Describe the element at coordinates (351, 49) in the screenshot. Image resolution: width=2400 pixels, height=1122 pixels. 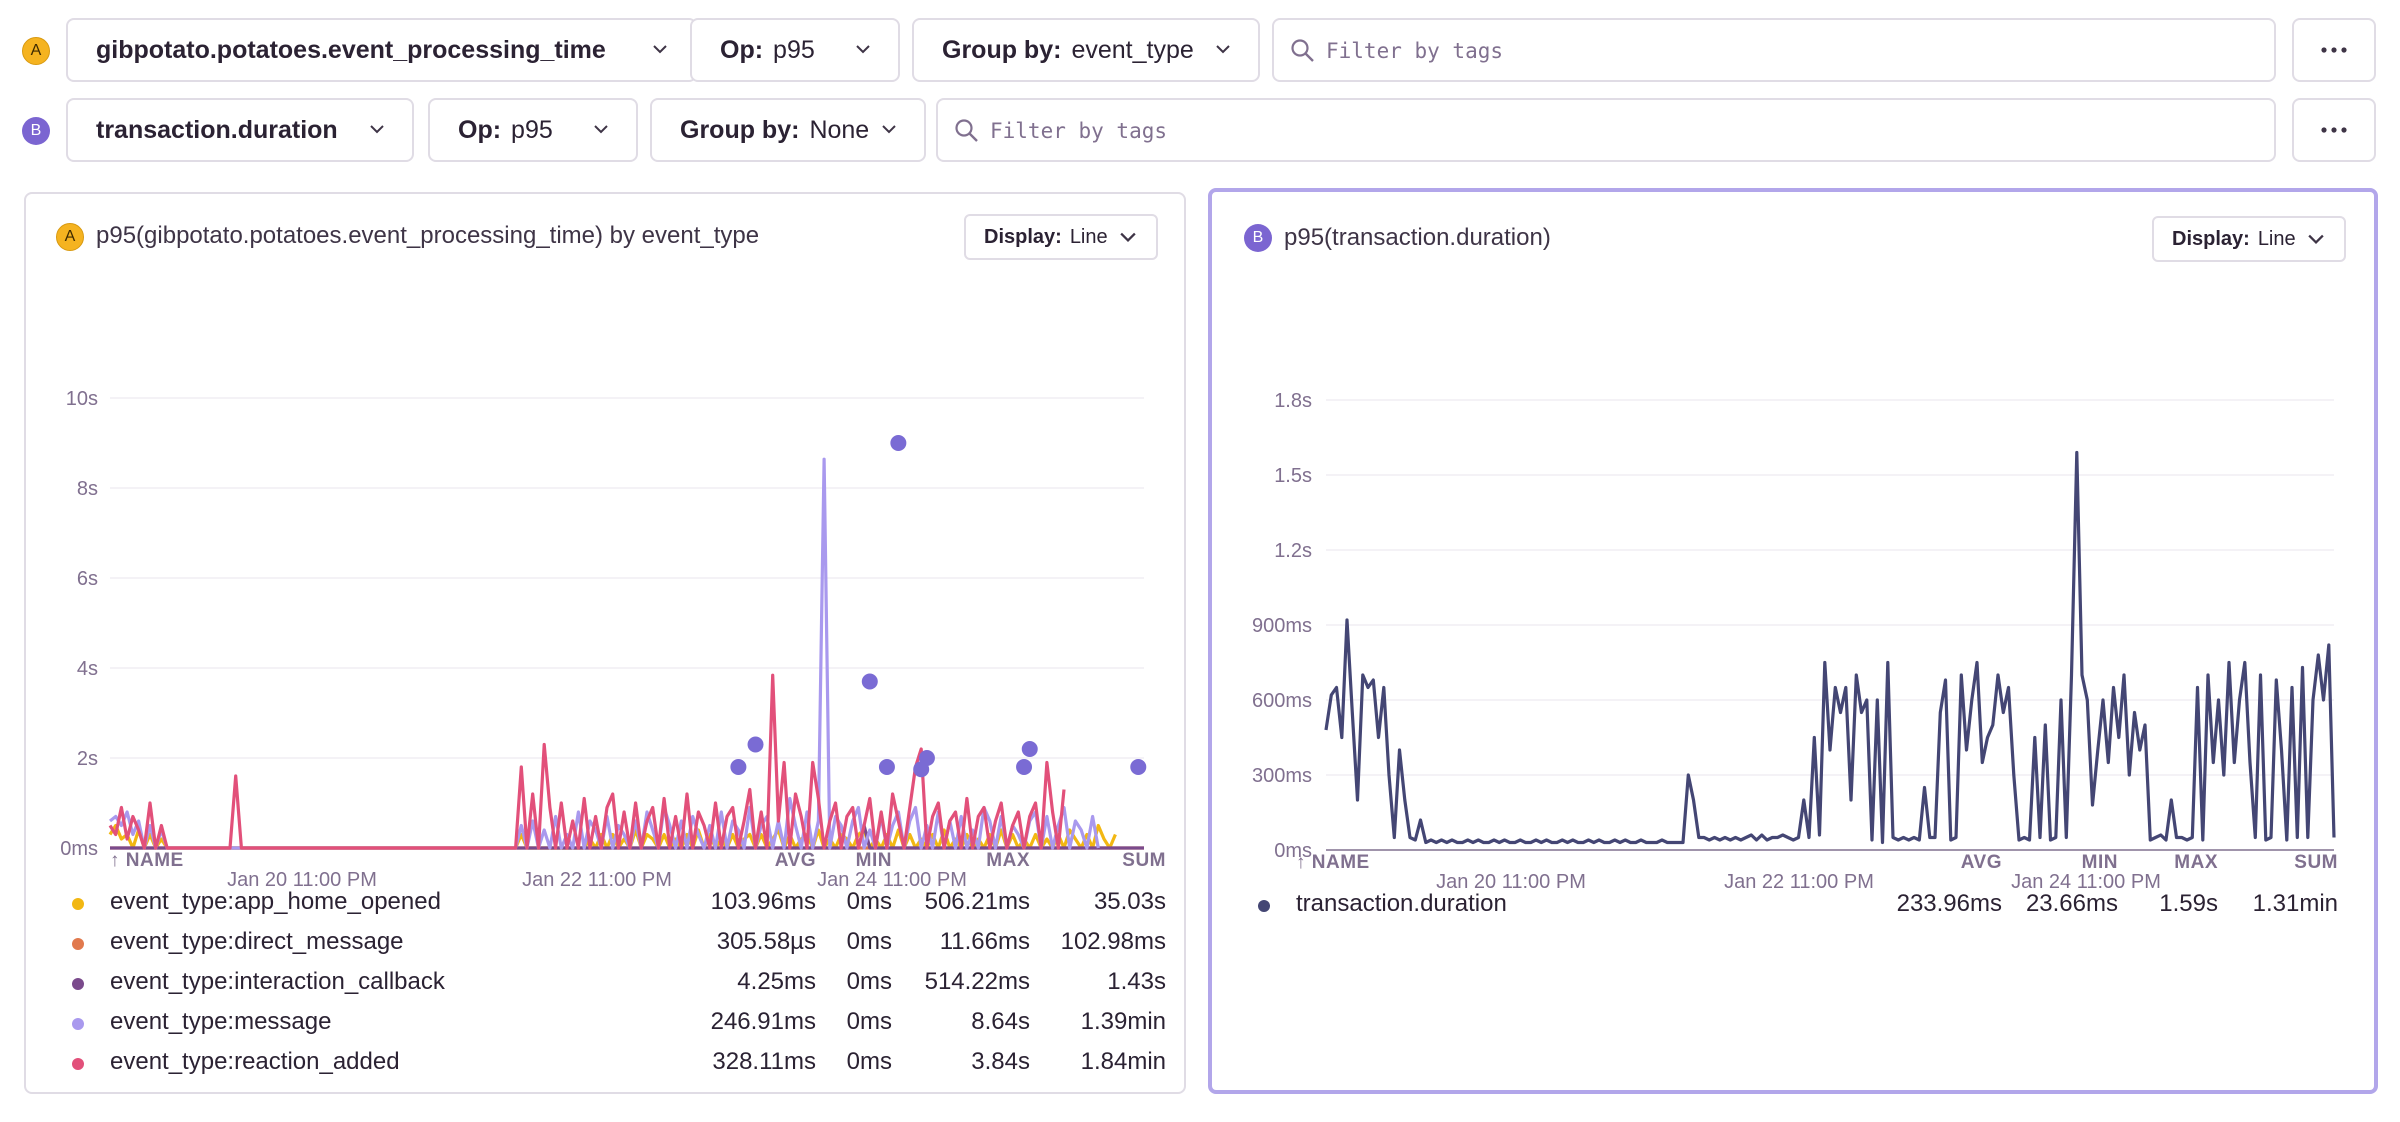
I see `metric-select-label: gibpotato.potatoes.event_processing_time` at that location.